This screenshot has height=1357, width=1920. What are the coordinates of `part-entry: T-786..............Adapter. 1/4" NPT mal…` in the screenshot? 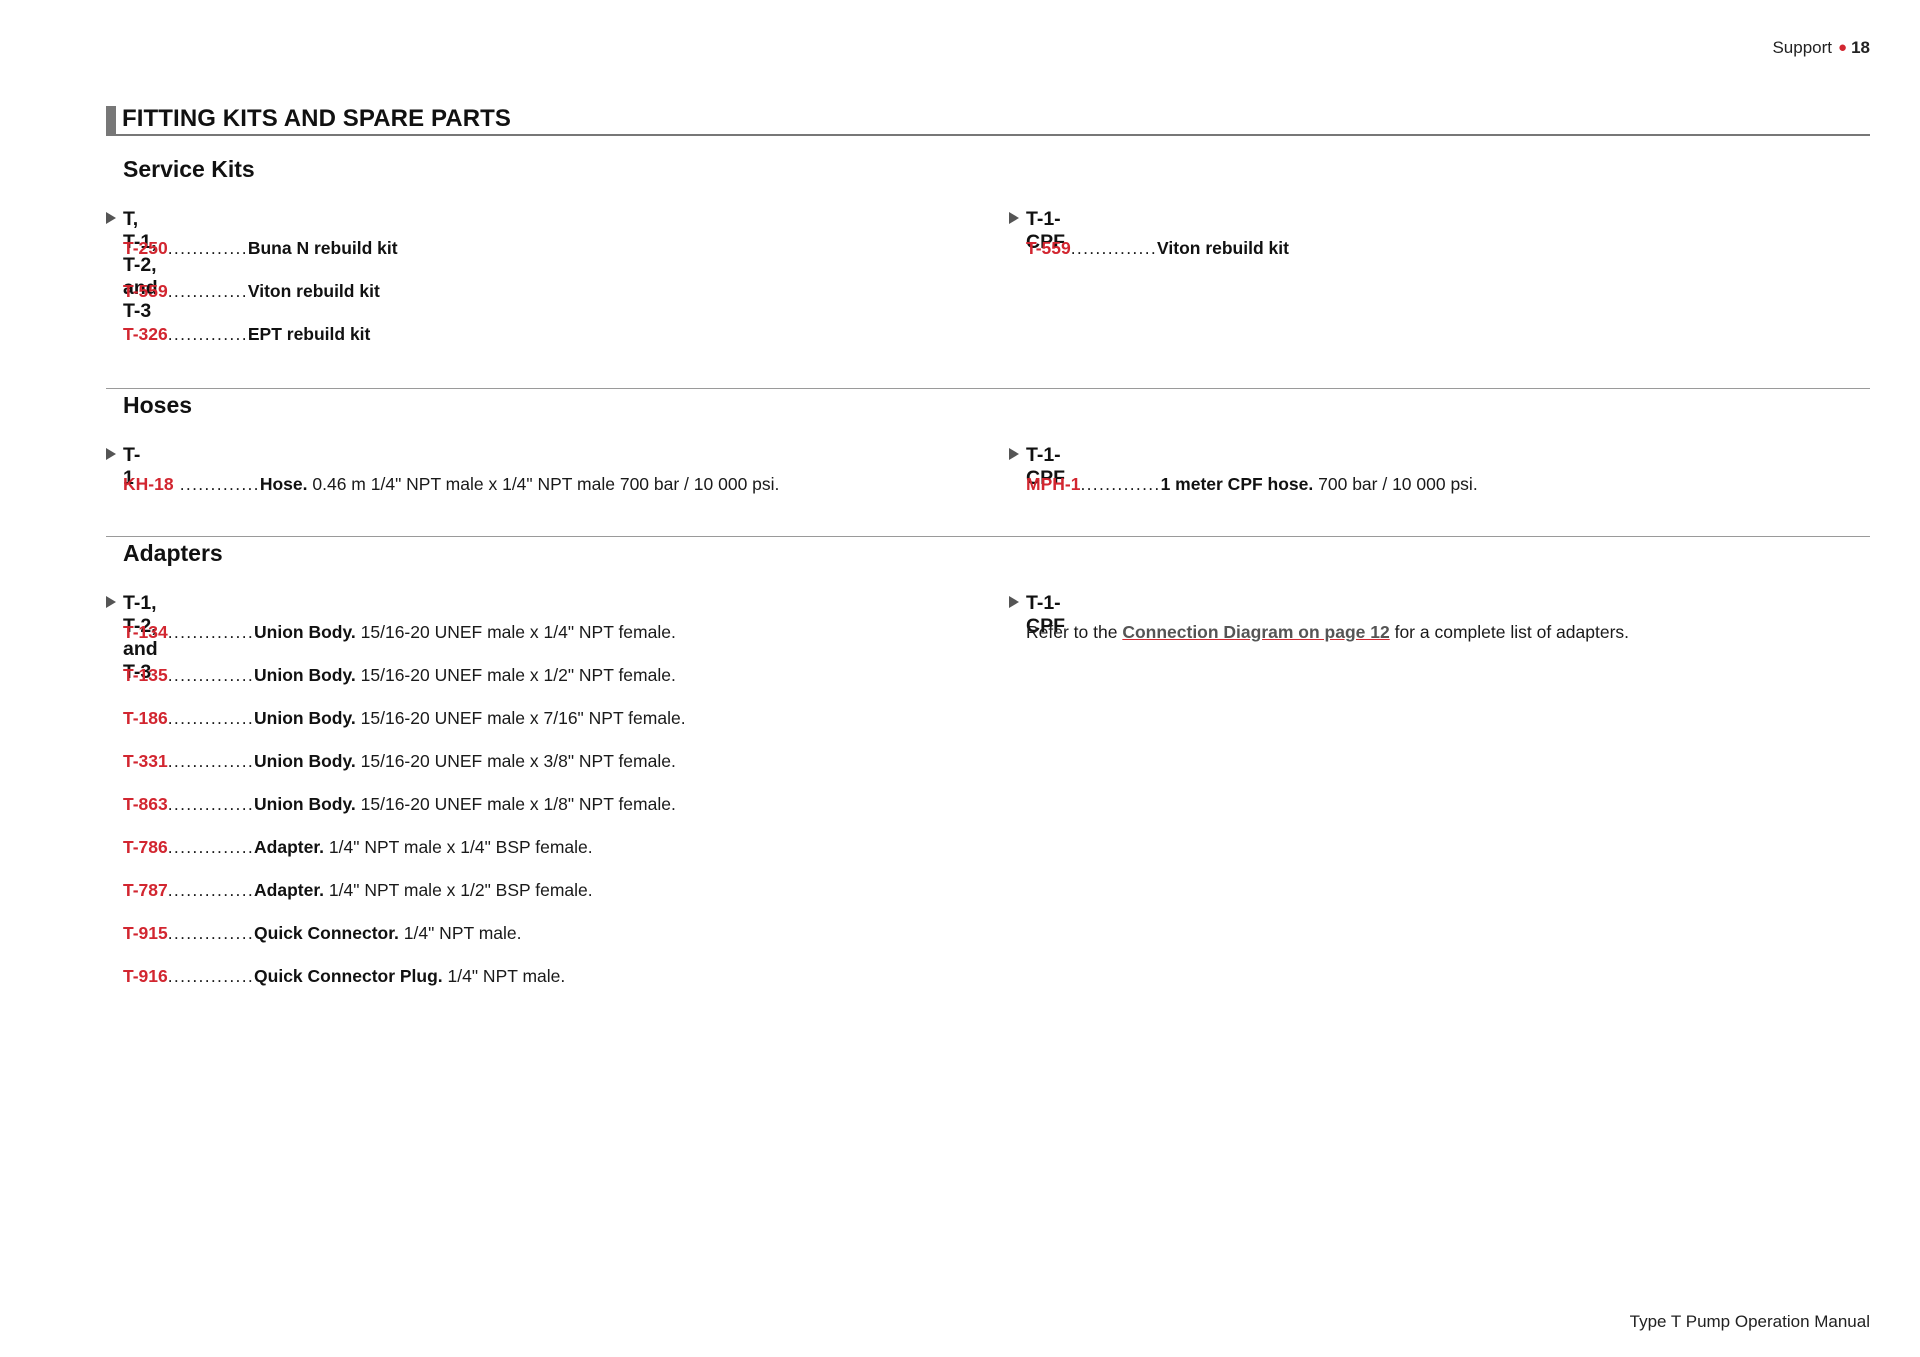 It's located at (358, 847).